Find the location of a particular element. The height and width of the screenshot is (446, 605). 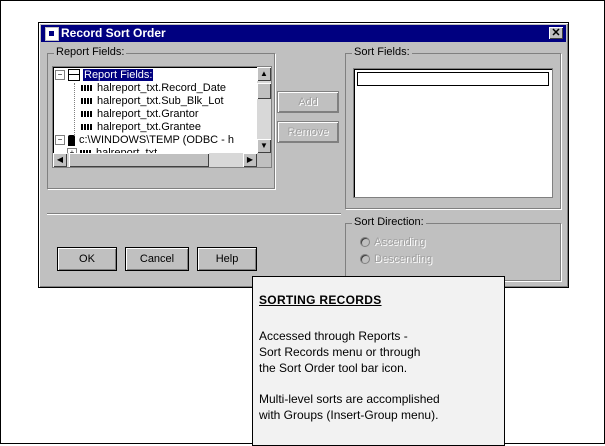

title-bar: Record Sort Order ✕ is located at coordinates (303, 33).